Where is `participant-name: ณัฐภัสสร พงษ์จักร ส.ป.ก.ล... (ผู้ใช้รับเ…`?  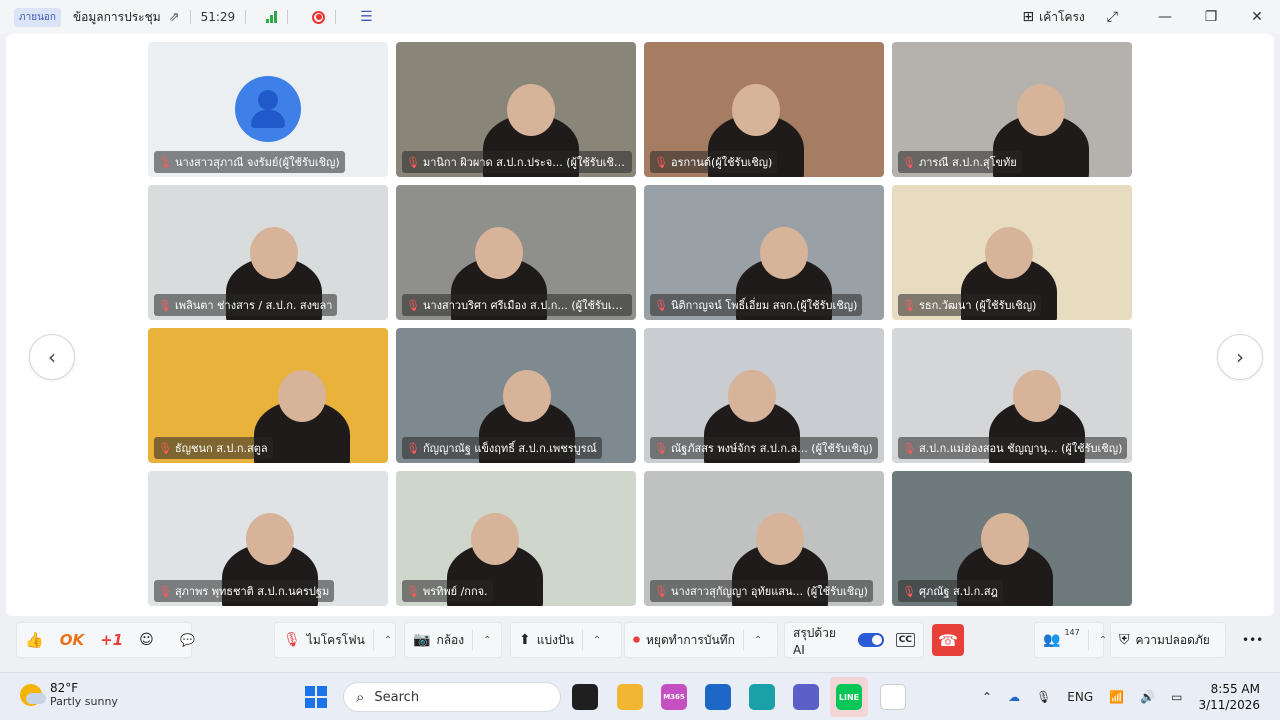 participant-name: ณัฐภัสสร พงษ์จักร ส.ป.ก.ล... (ผู้ใช้รับเ… is located at coordinates (771, 448).